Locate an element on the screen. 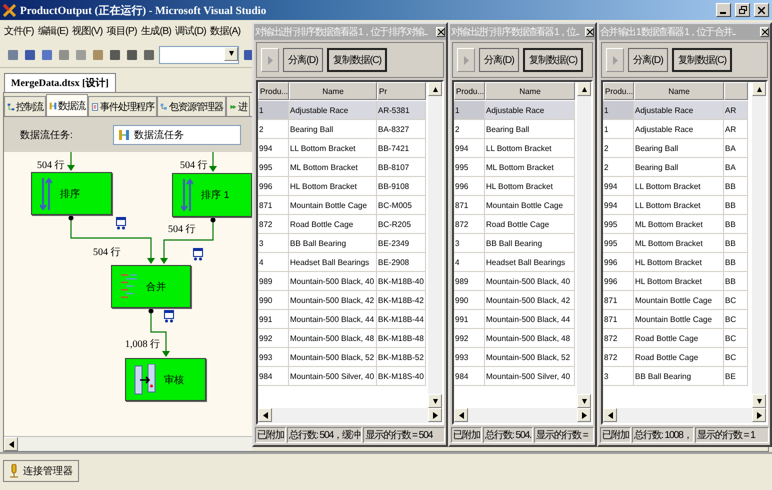 This screenshot has height=490, width=772. table-cell: 2 is located at coordinates (618, 148).